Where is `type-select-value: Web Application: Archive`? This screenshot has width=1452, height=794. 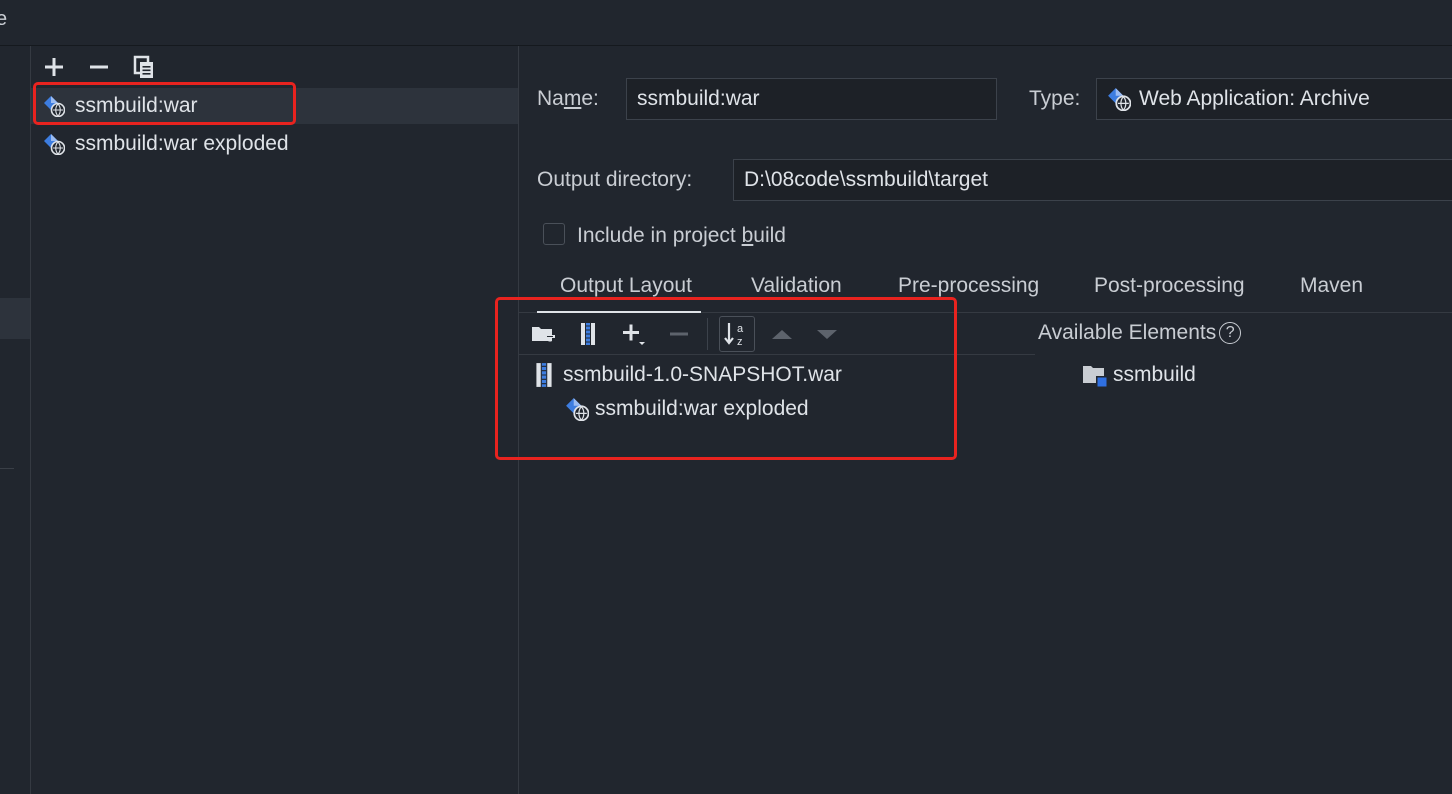
type-select-value: Web Application: Archive is located at coordinates (1254, 98).